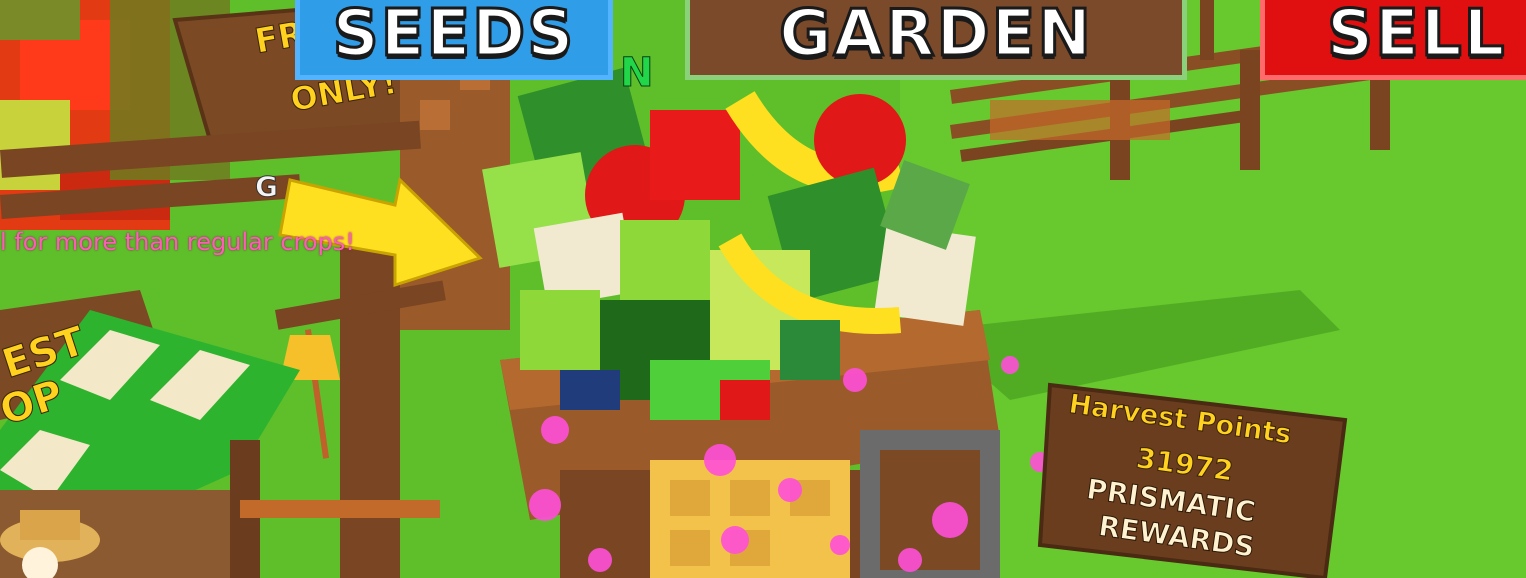 This screenshot has width=1526, height=578. Describe the element at coordinates (267, 187) in the screenshot. I see `event-sign-partial: G` at that location.